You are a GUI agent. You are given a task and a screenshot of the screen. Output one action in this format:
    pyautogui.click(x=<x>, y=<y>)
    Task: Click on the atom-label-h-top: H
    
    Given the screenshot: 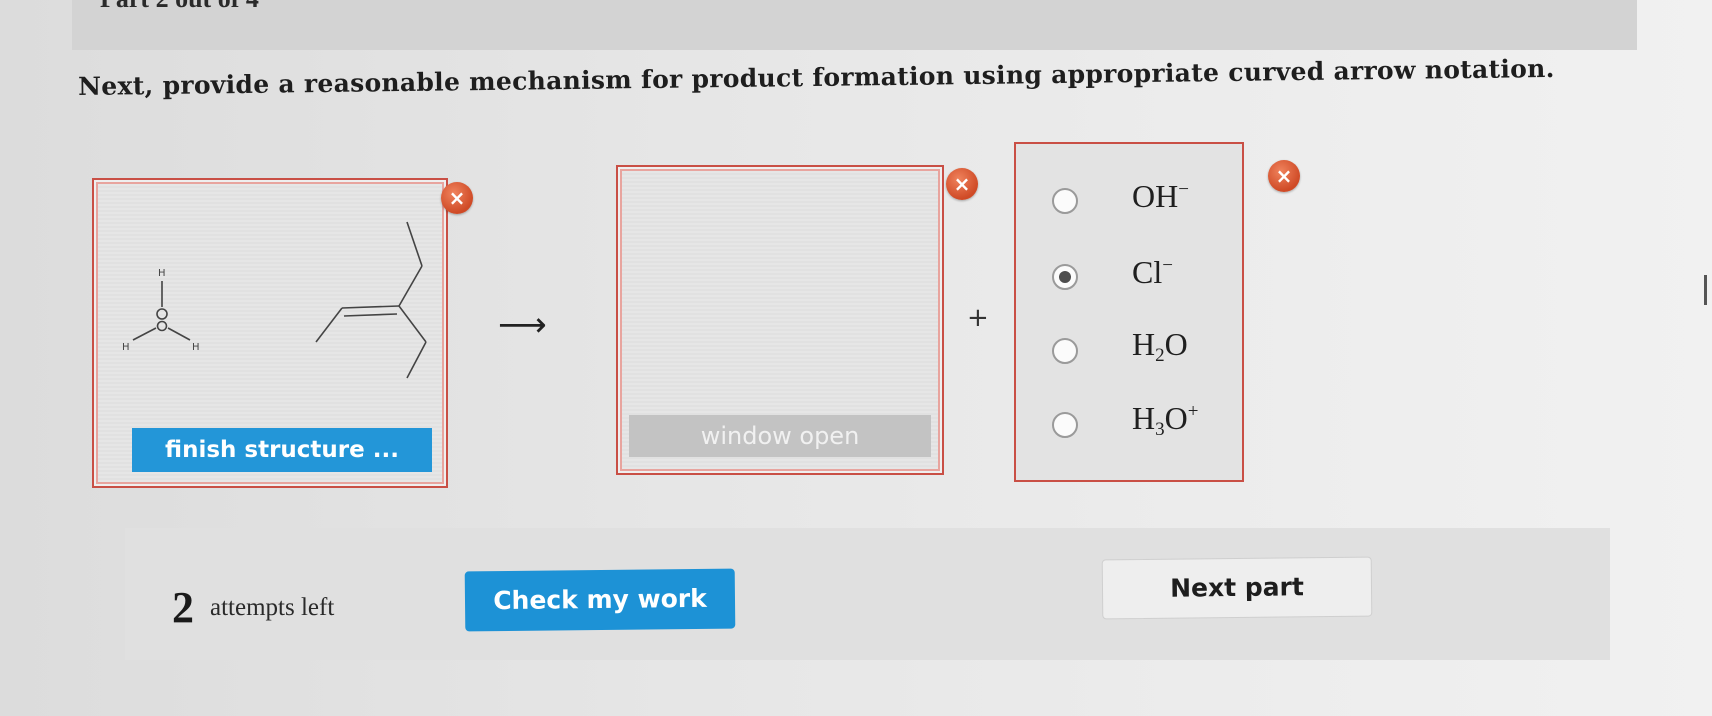 What is the action you would take?
    pyautogui.click(x=162, y=273)
    